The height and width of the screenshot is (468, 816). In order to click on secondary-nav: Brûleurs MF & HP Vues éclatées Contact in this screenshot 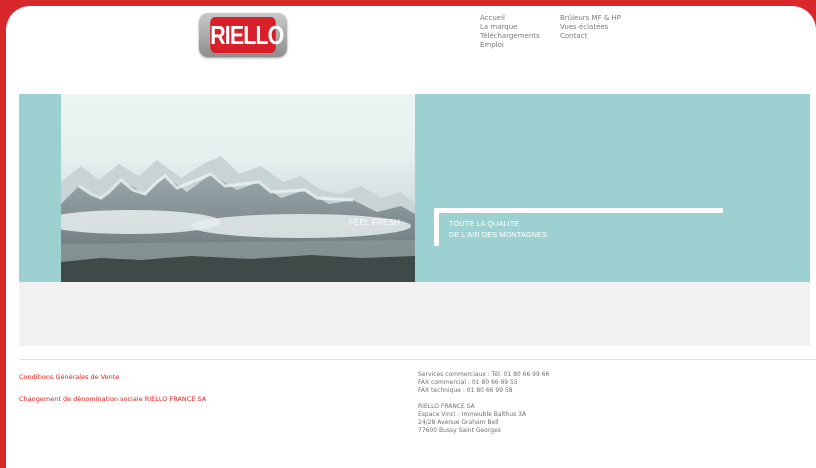, I will do `click(590, 27)`.